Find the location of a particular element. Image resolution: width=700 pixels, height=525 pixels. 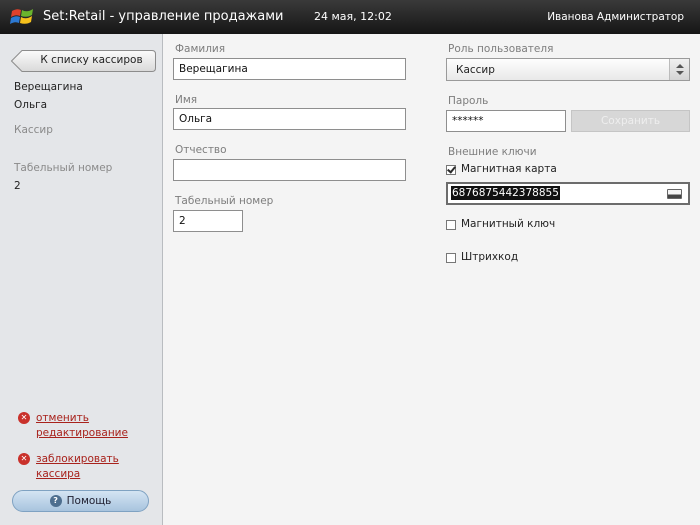

tabel-number-input: 2 is located at coordinates (208, 221).